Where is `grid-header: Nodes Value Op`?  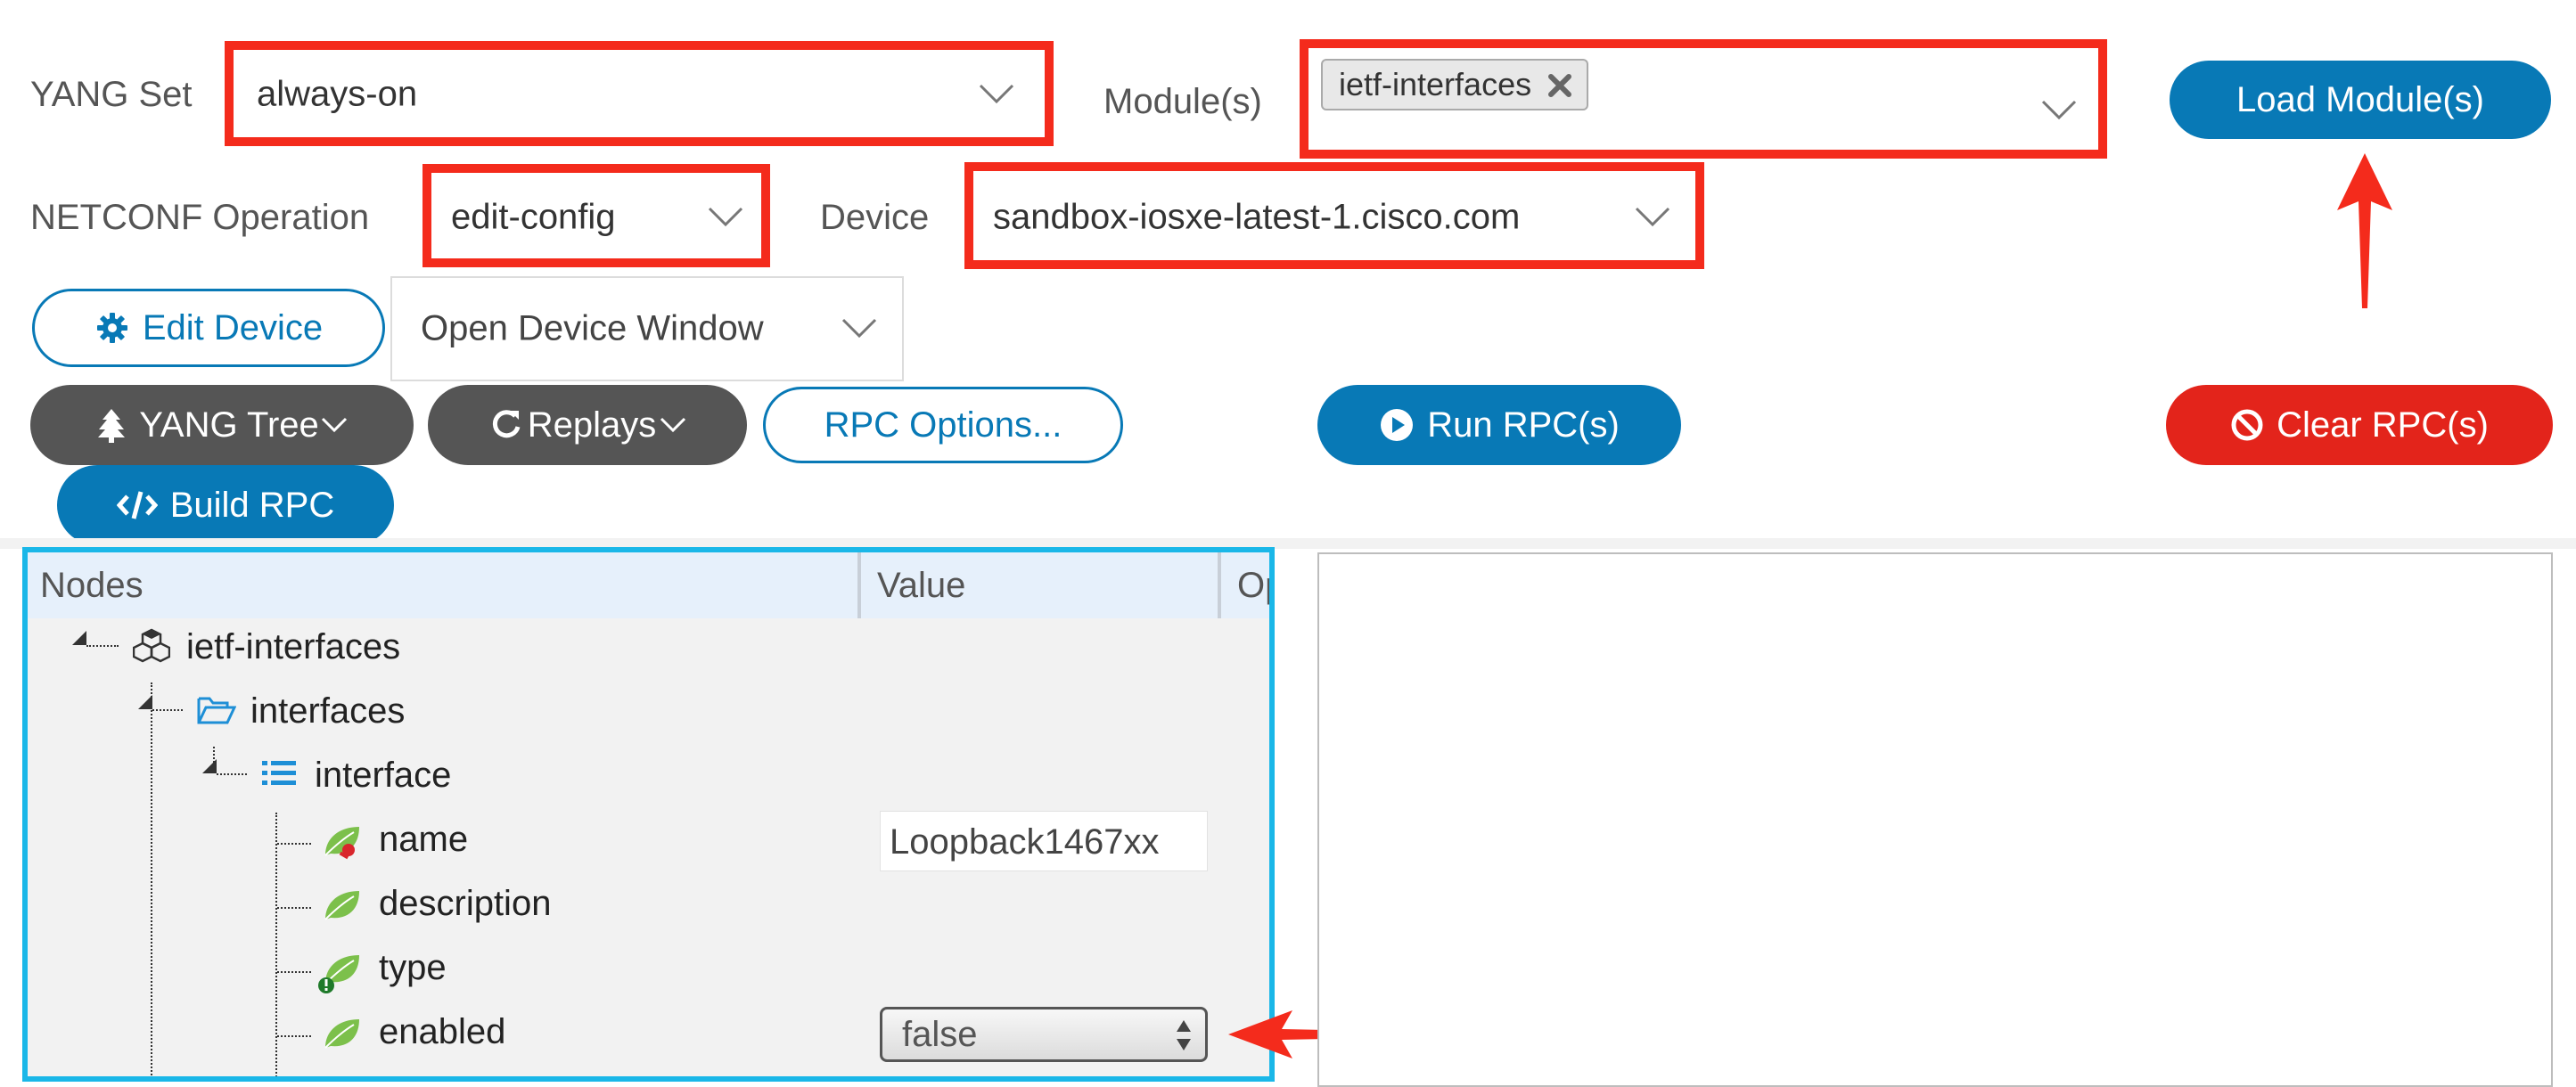 grid-header: Nodes Value Op is located at coordinates (648, 585).